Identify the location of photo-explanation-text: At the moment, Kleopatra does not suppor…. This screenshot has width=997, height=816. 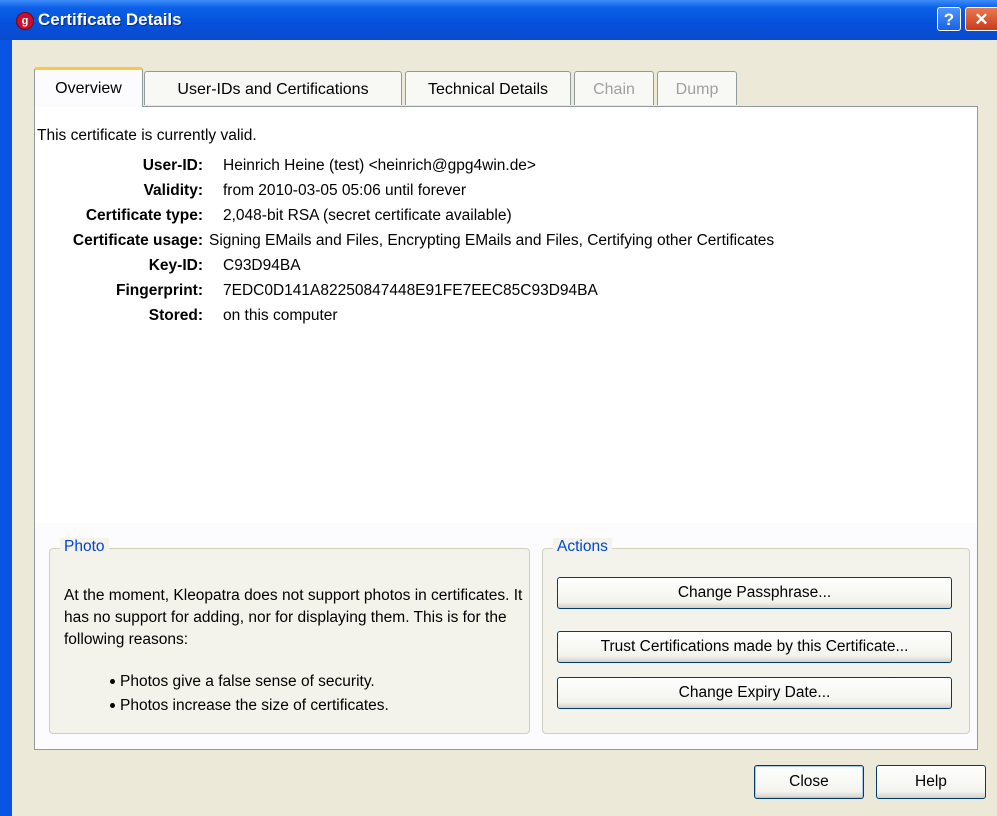
(293, 617).